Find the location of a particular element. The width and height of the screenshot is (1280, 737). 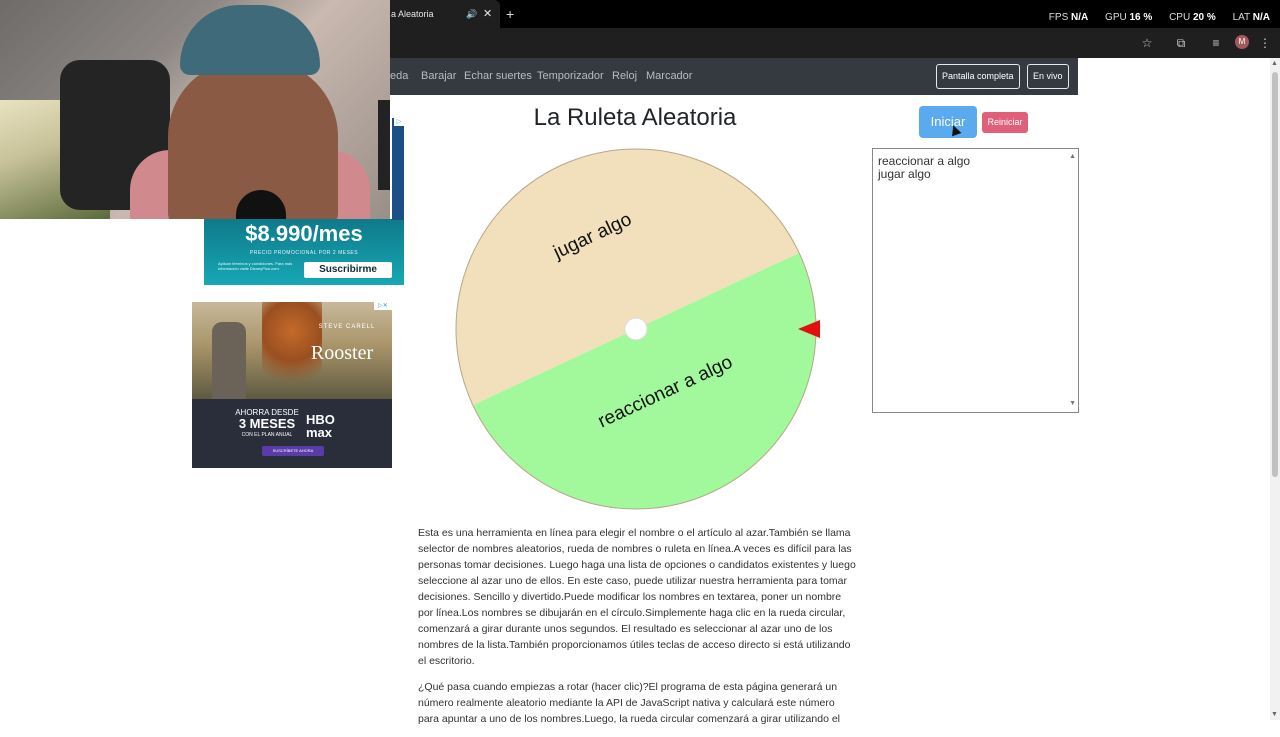

extensions-icon: ⧉ is located at coordinates (1181, 43).